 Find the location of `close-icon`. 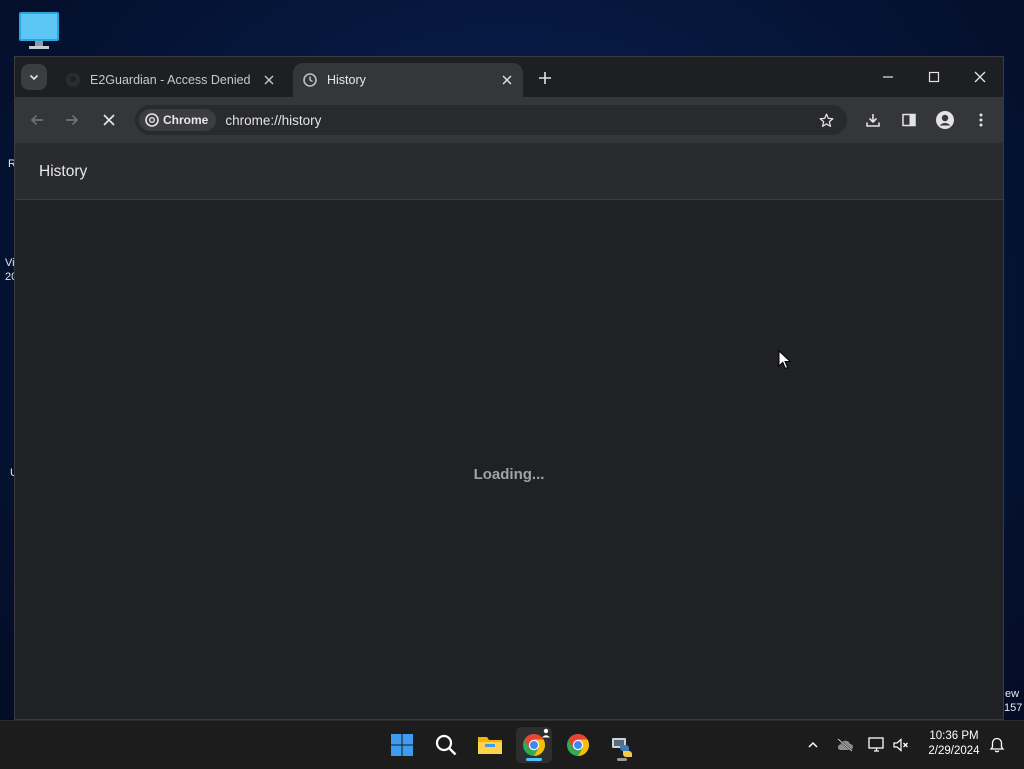

close-icon is located at coordinates (980, 77).